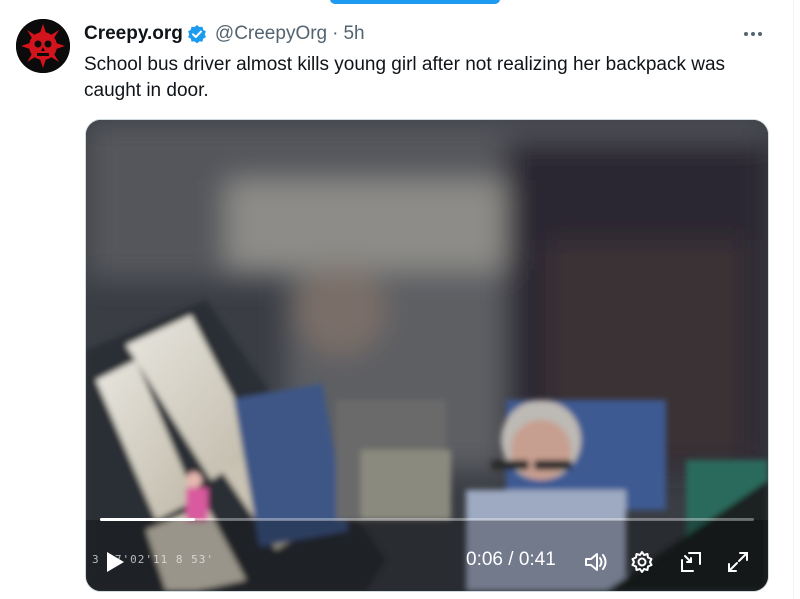  Describe the element at coordinates (738, 562) in the screenshot. I see `expand-icon` at that location.